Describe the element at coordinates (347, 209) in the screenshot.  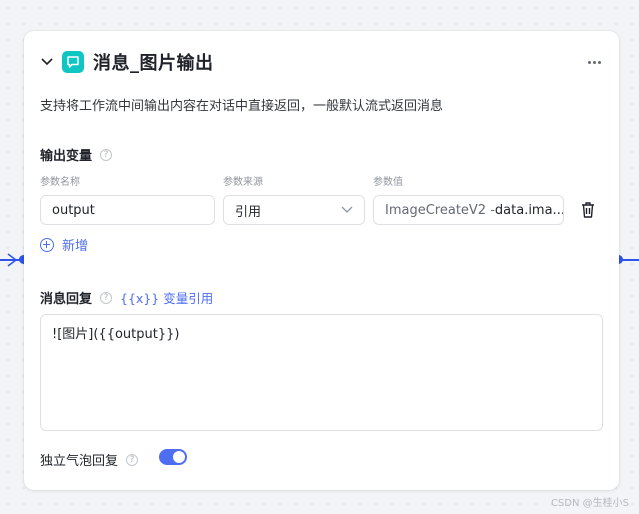
I see `chevron-down-icon` at that location.